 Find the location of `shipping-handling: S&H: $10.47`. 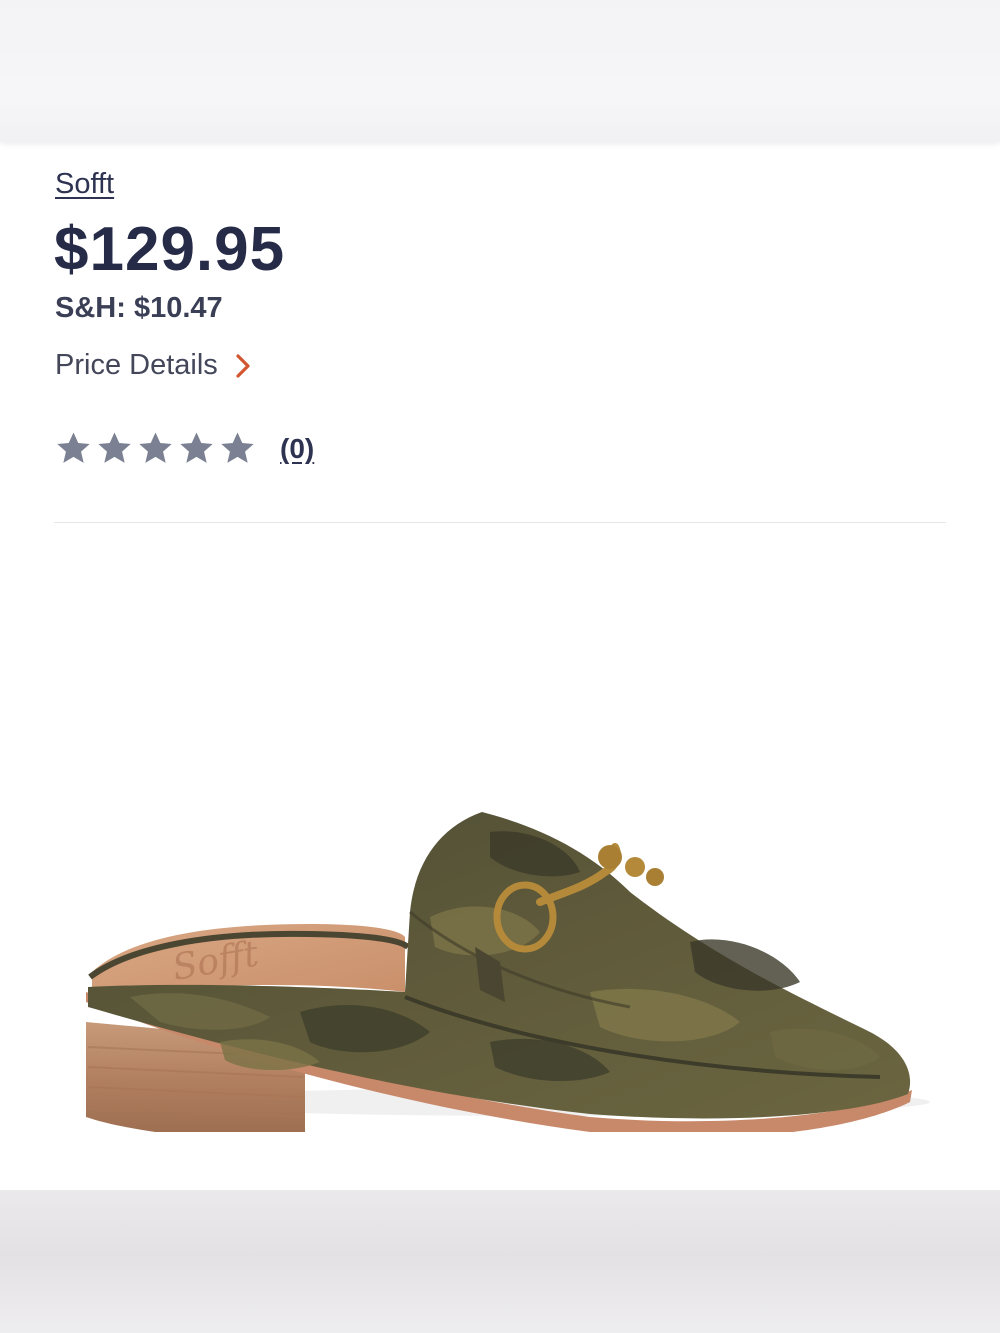

shipping-handling: S&H: $10.47 is located at coordinates (139, 308).